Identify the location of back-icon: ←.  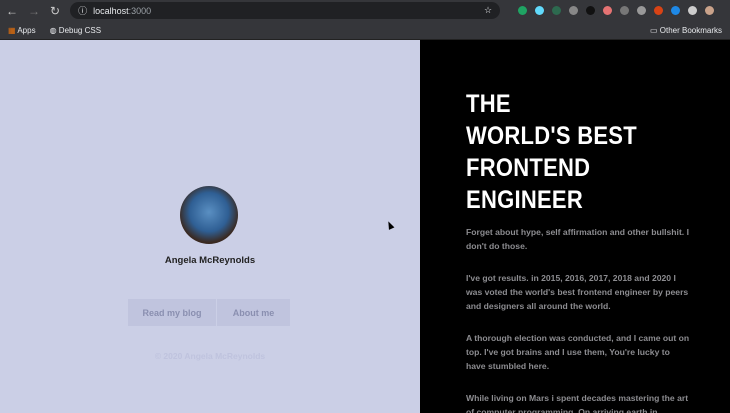
(12, 11).